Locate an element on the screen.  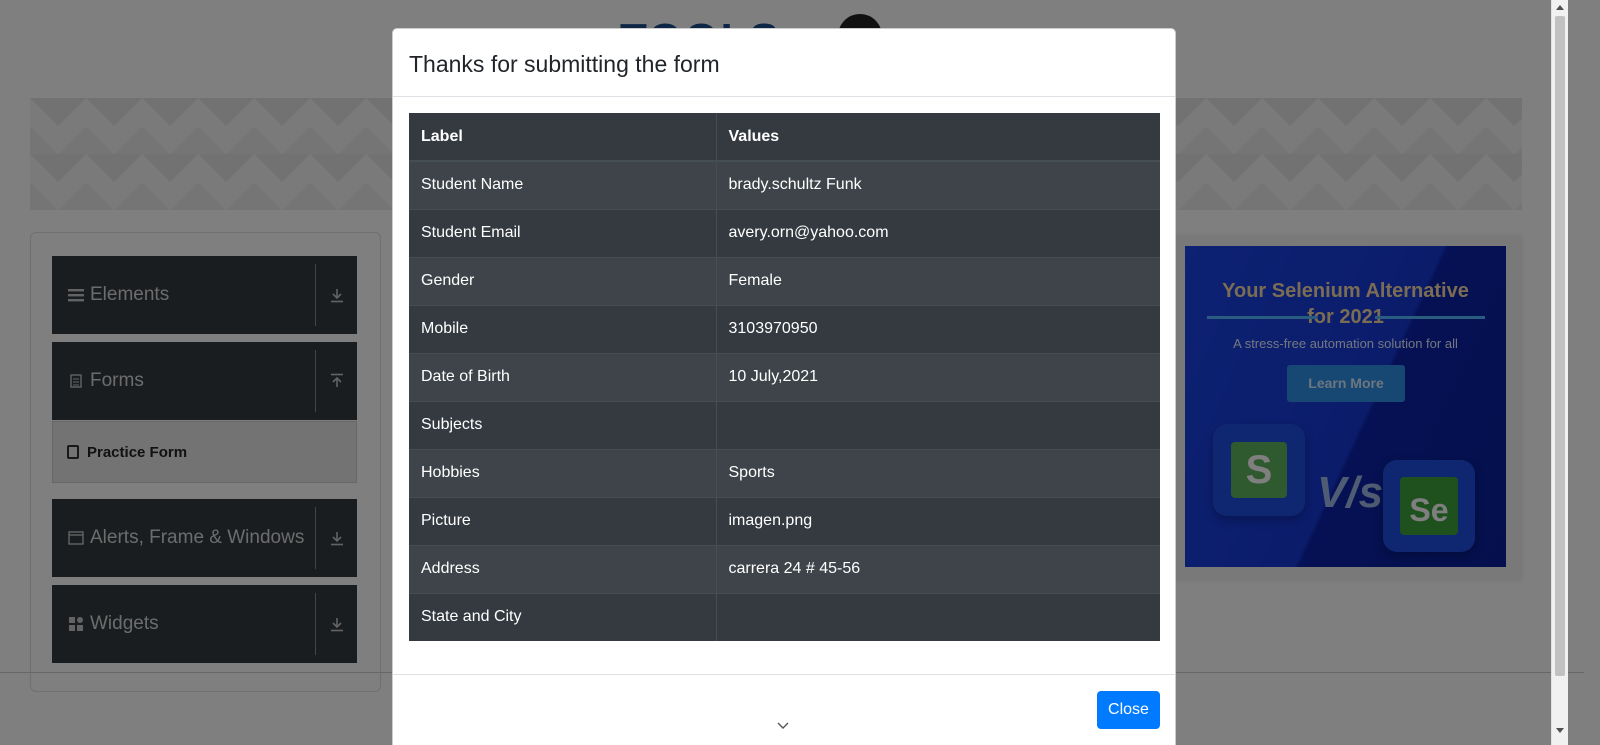
row-value: 3103970950 is located at coordinates (937, 328).